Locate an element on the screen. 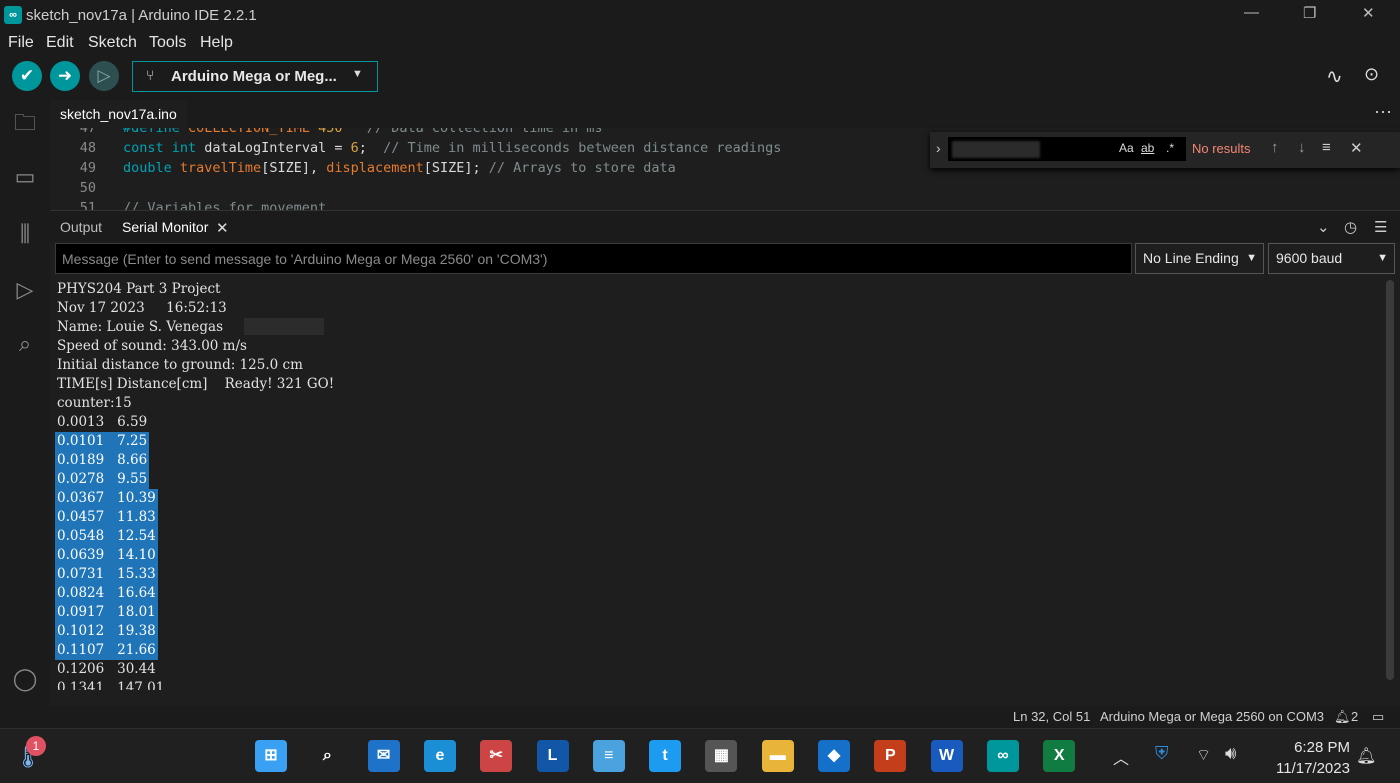  close-find-icon: ✕ is located at coordinates (1356, 148).